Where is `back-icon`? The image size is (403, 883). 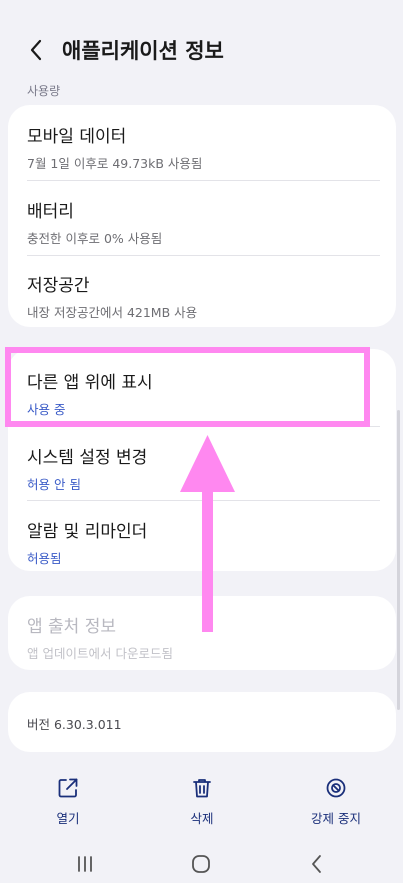 back-icon is located at coordinates (316, 864).